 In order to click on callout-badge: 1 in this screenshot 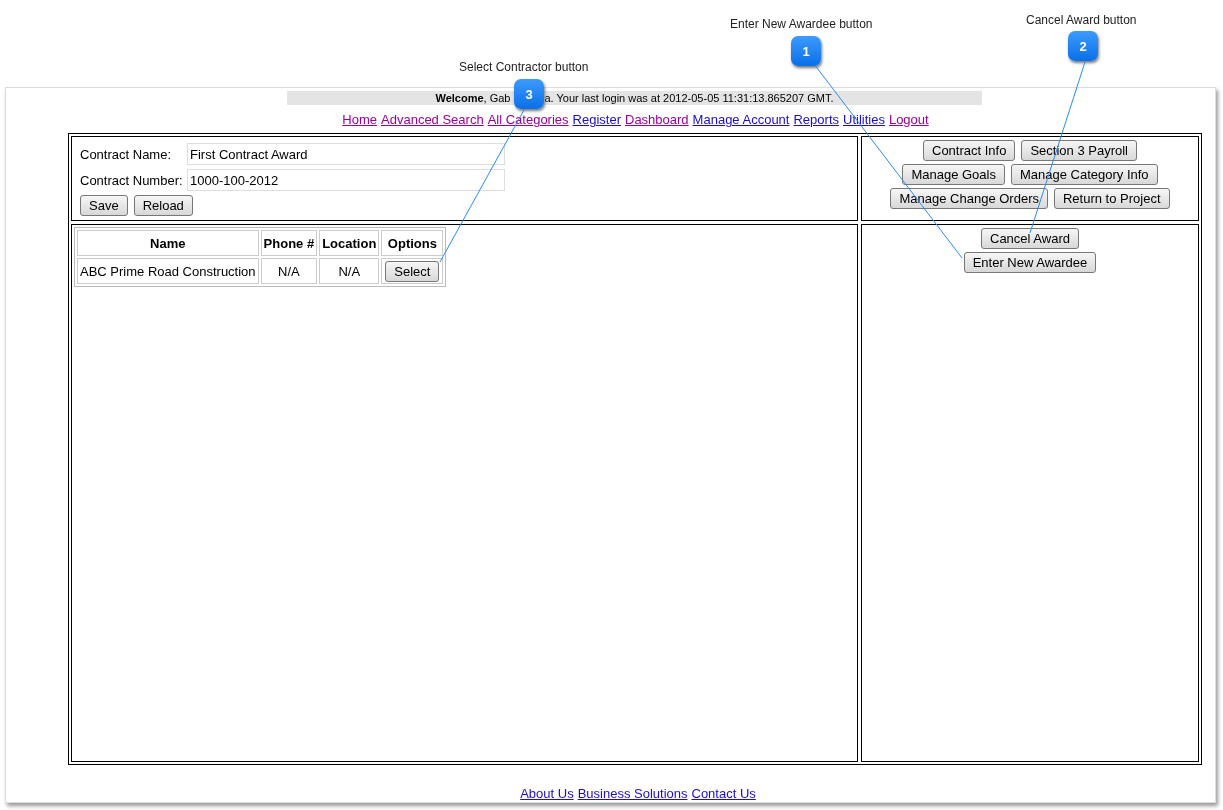, I will do `click(806, 51)`.